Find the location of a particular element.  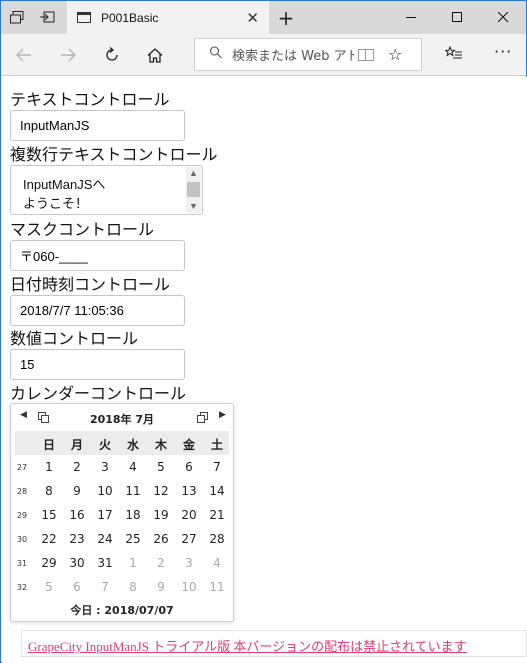

week-number: 27 is located at coordinates (22, 467).